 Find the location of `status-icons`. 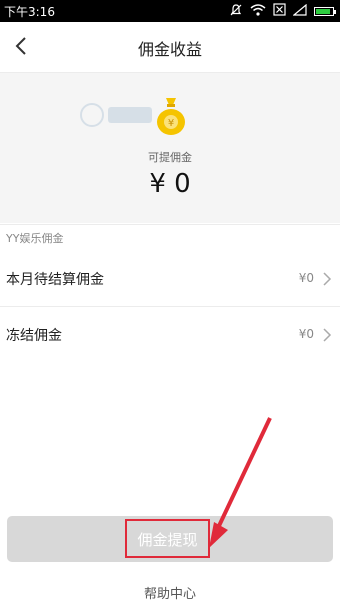

status-icons is located at coordinates (282, 11).